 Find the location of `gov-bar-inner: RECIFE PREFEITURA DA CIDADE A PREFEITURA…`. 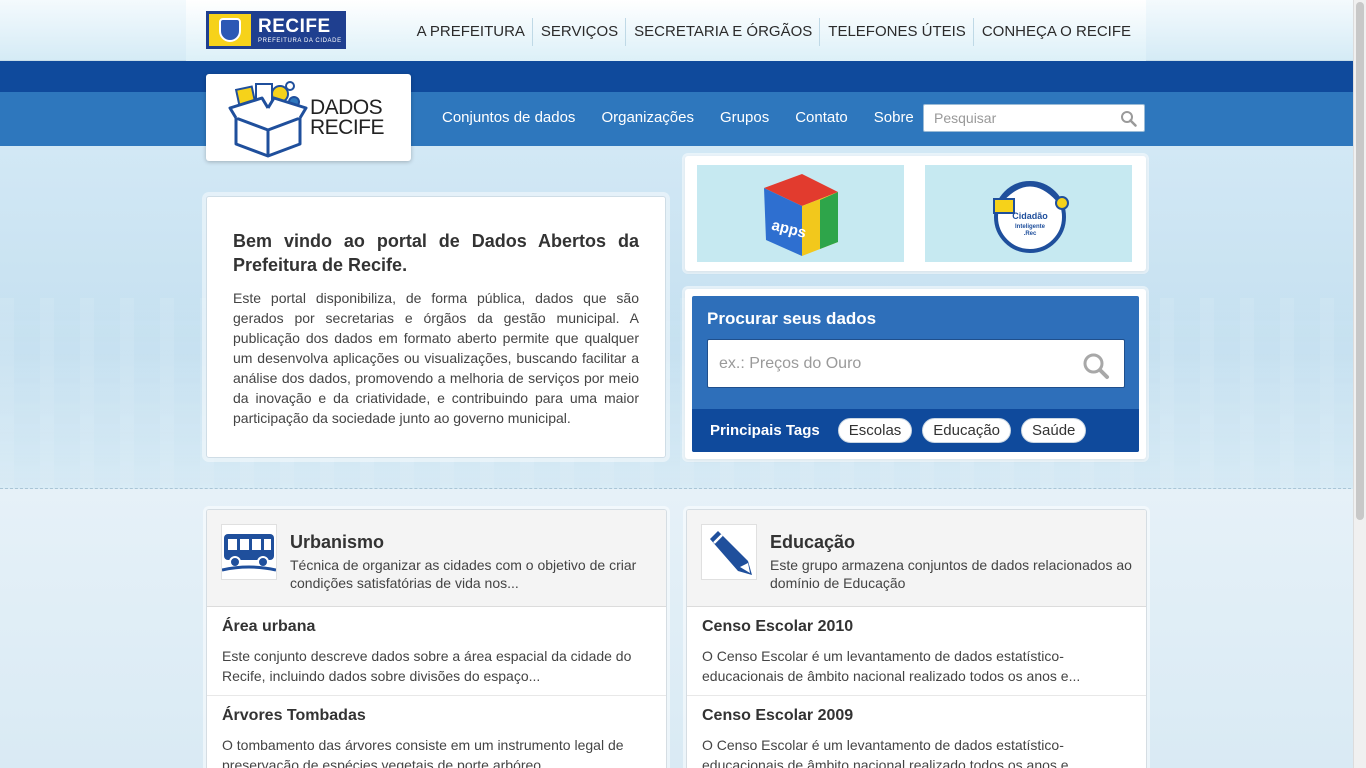

gov-bar-inner: RECIFE PREFEITURA DA CIDADE A PREFEITURA… is located at coordinates (666, 30).